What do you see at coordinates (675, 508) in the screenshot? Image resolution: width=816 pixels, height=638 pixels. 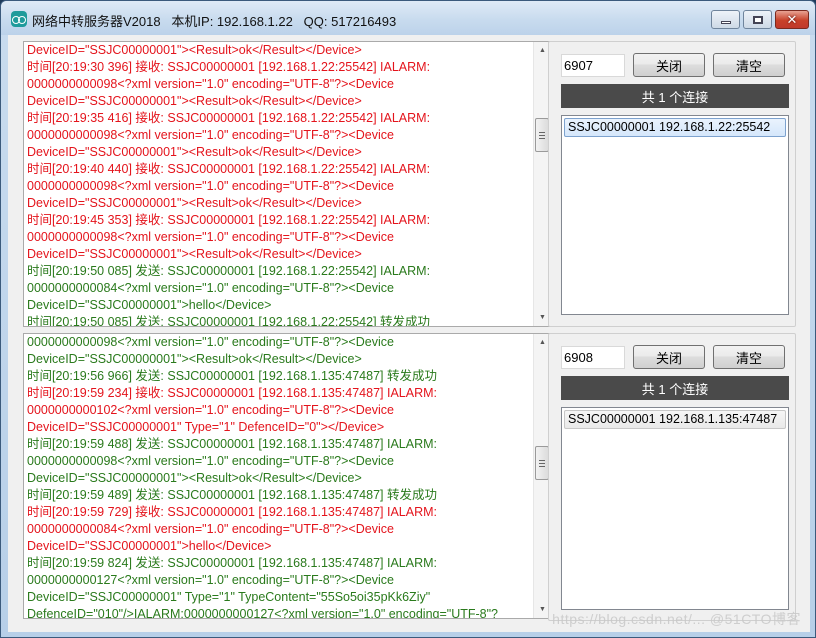 I see `connection-list: SSJC00000001 192.168.1.135:47487` at bounding box center [675, 508].